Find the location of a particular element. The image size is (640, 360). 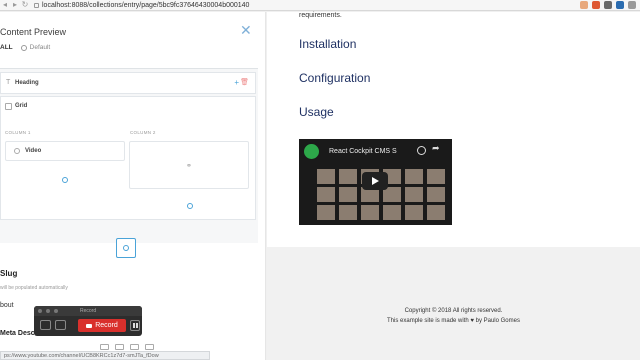

info-icon is located at coordinates (36, 5).